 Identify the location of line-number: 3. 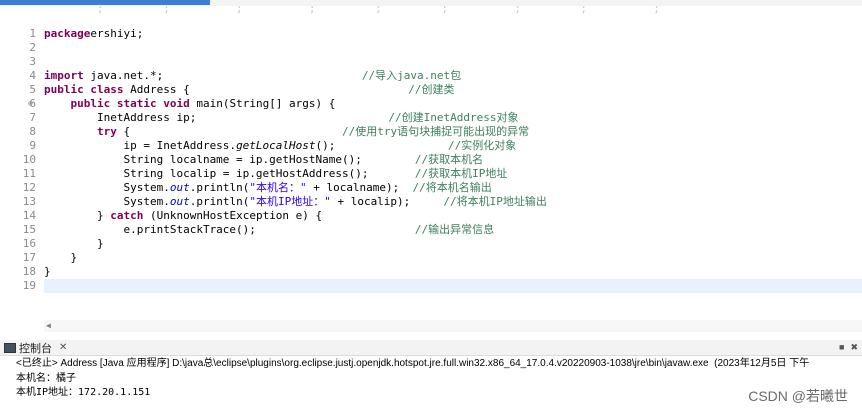
(32, 61).